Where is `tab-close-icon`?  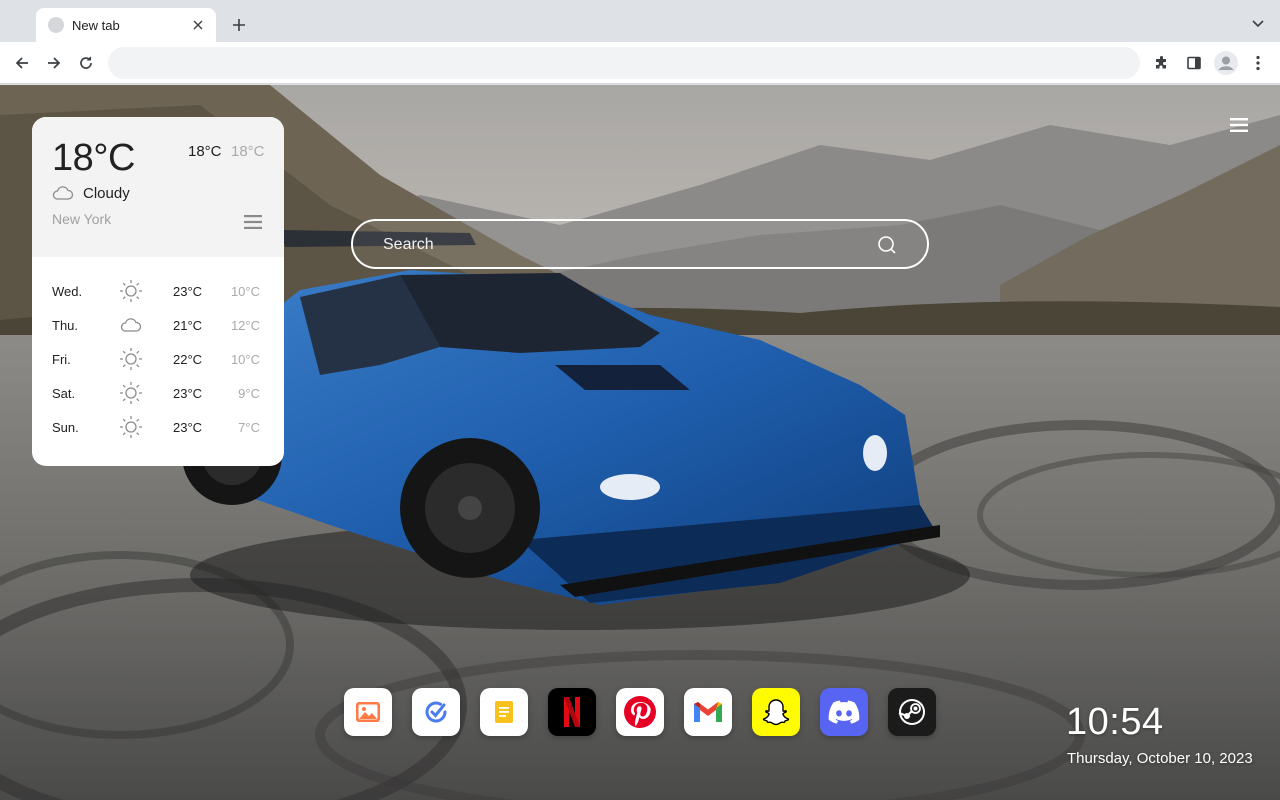 tab-close-icon is located at coordinates (198, 25).